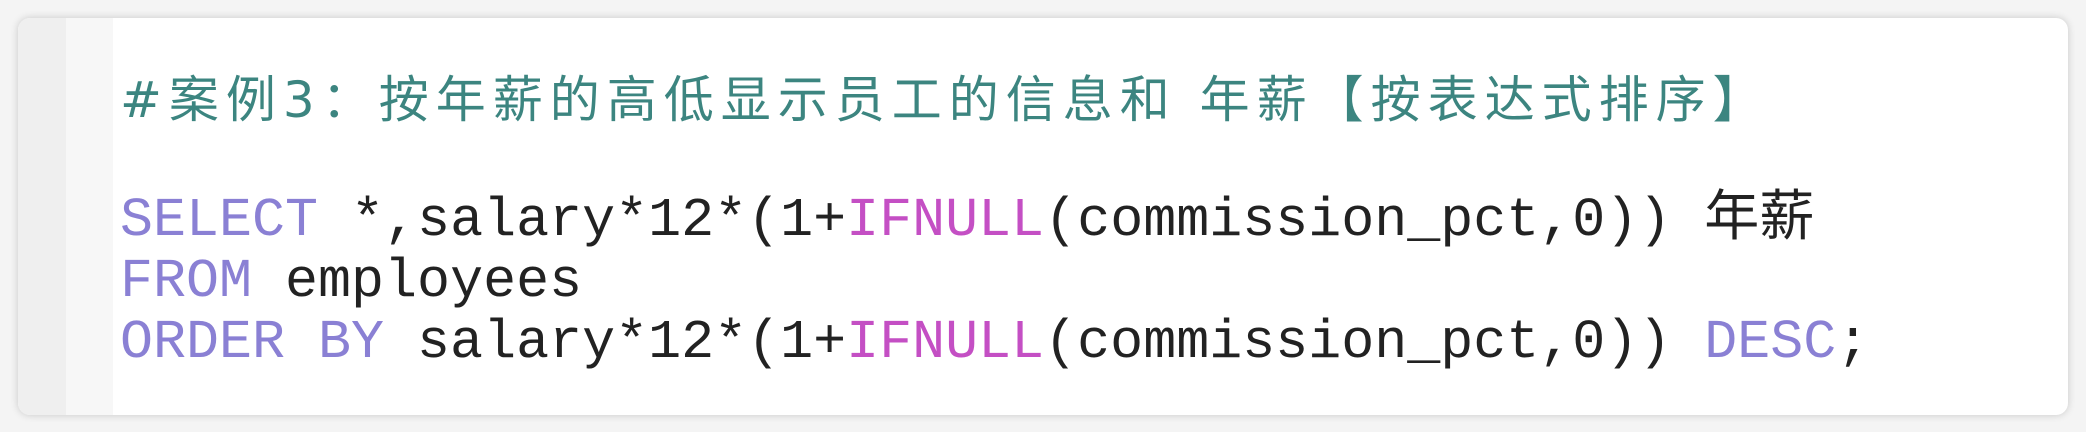 Image resolution: width=2086 pixels, height=432 pixels. What do you see at coordinates (1429, 220) in the screenshot?
I see `code-text: (commission_pct,0)) 年薪` at bounding box center [1429, 220].